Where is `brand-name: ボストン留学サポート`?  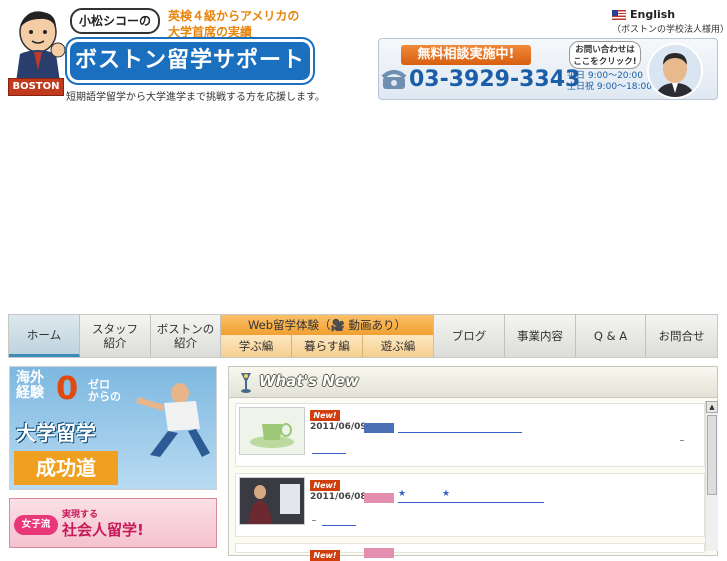 brand-name: ボストン留学サポート is located at coordinates (190, 61).